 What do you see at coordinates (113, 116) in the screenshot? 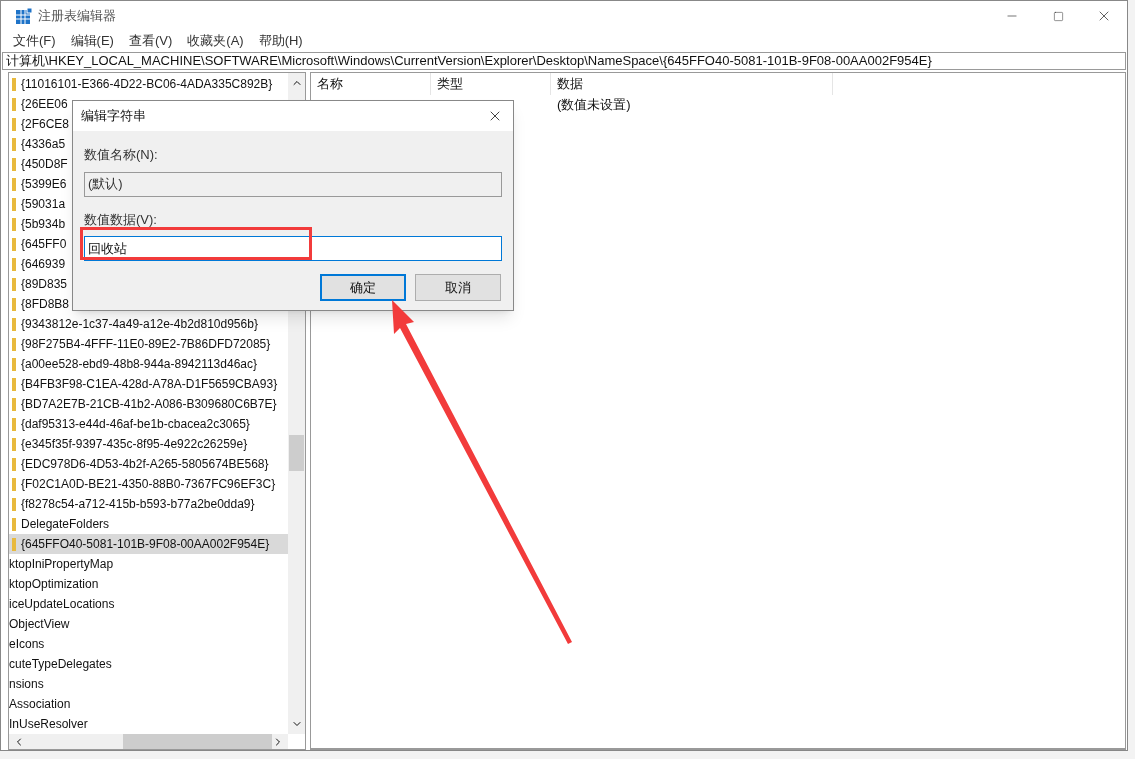
I see `dialog-title: 编辑字符串` at bounding box center [113, 116].